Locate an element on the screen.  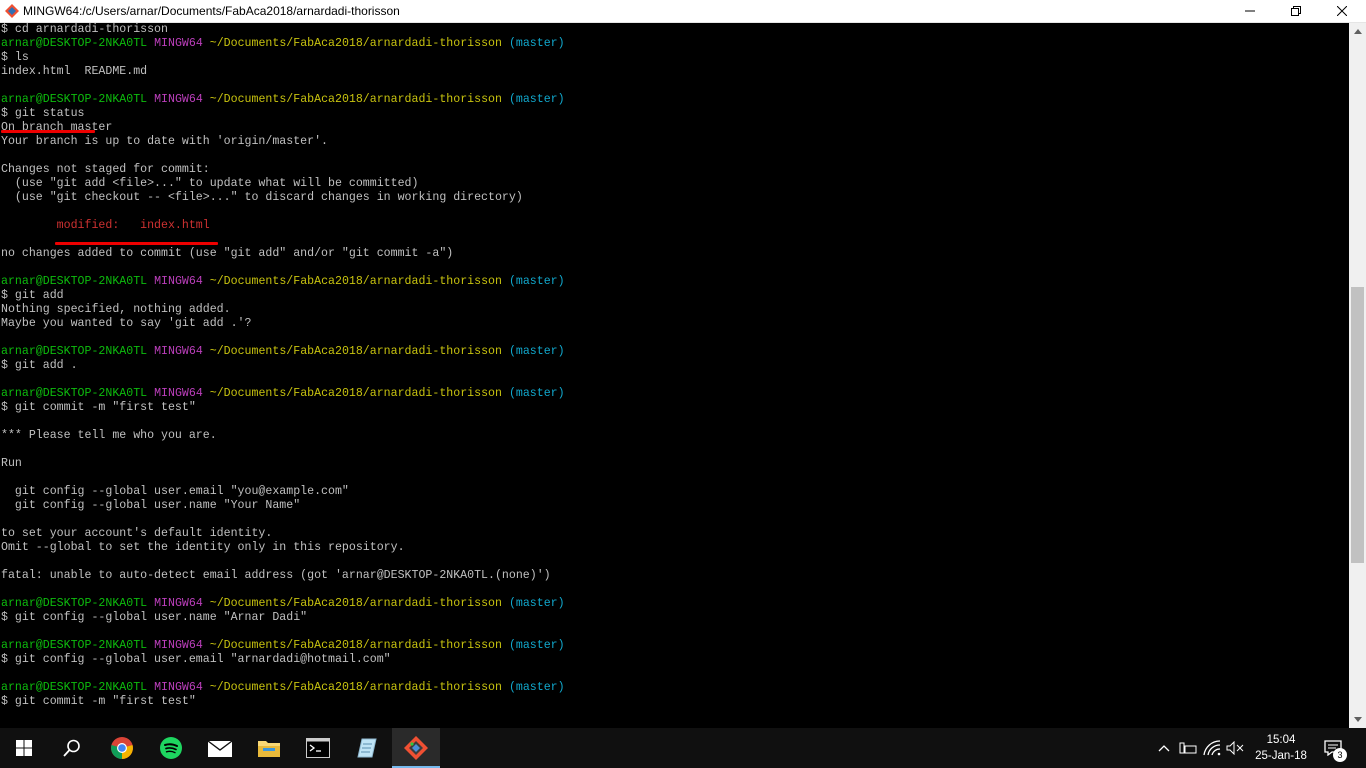
minimize-icon is located at coordinates (1250, 11).